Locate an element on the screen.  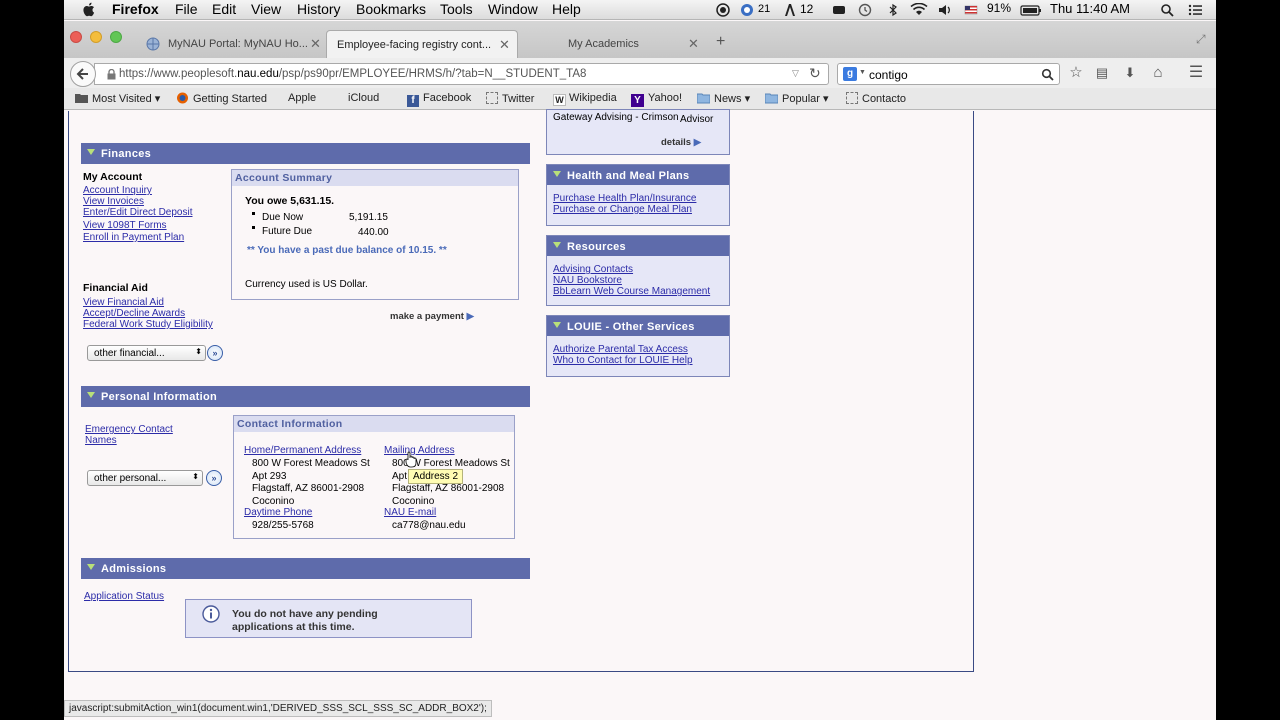
daytime-phone-link: Daytime Phone is located at coordinates (278, 512).